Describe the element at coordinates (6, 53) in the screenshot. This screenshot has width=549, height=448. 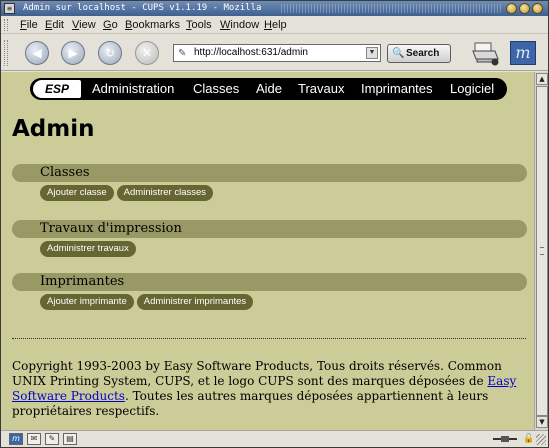
I see `toolbar-grip` at that location.